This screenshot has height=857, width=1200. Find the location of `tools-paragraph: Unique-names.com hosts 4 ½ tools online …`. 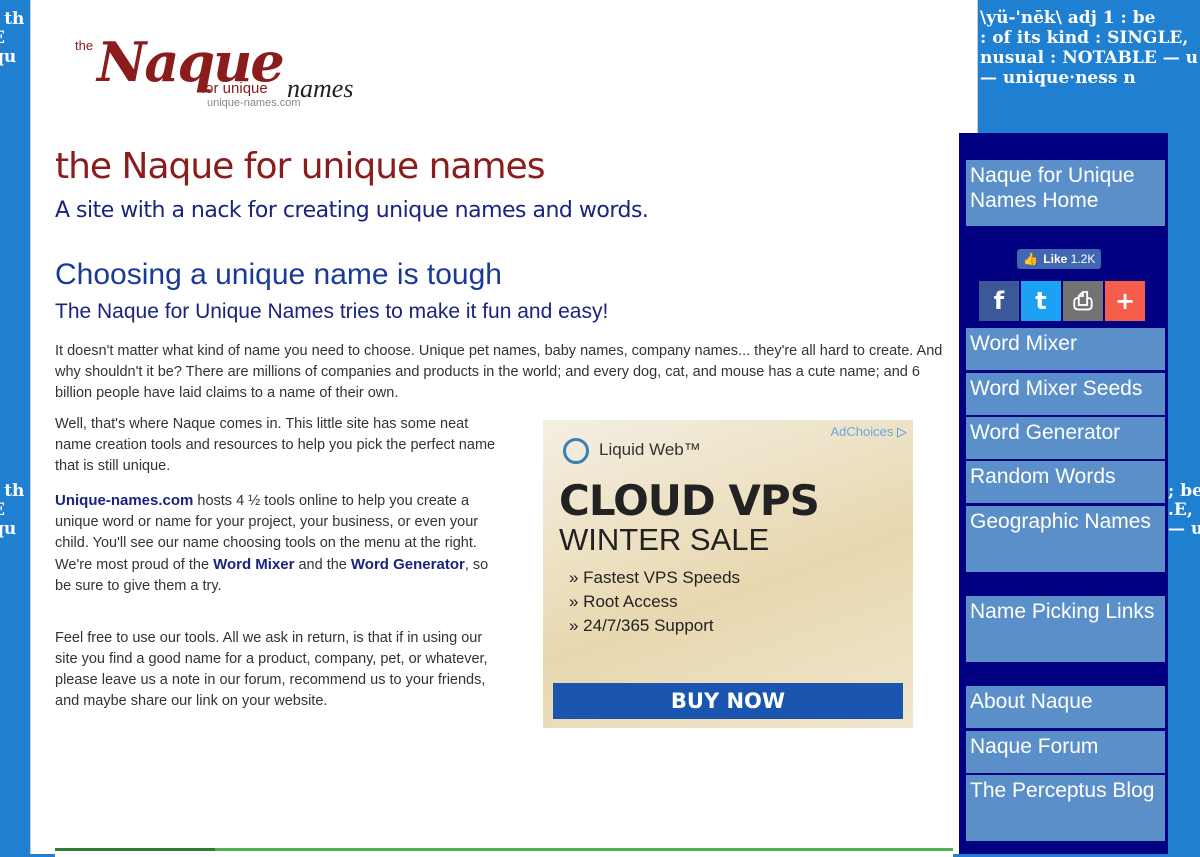

tools-paragraph: Unique-names.com hosts 4 ½ tools online … is located at coordinates (280, 543).